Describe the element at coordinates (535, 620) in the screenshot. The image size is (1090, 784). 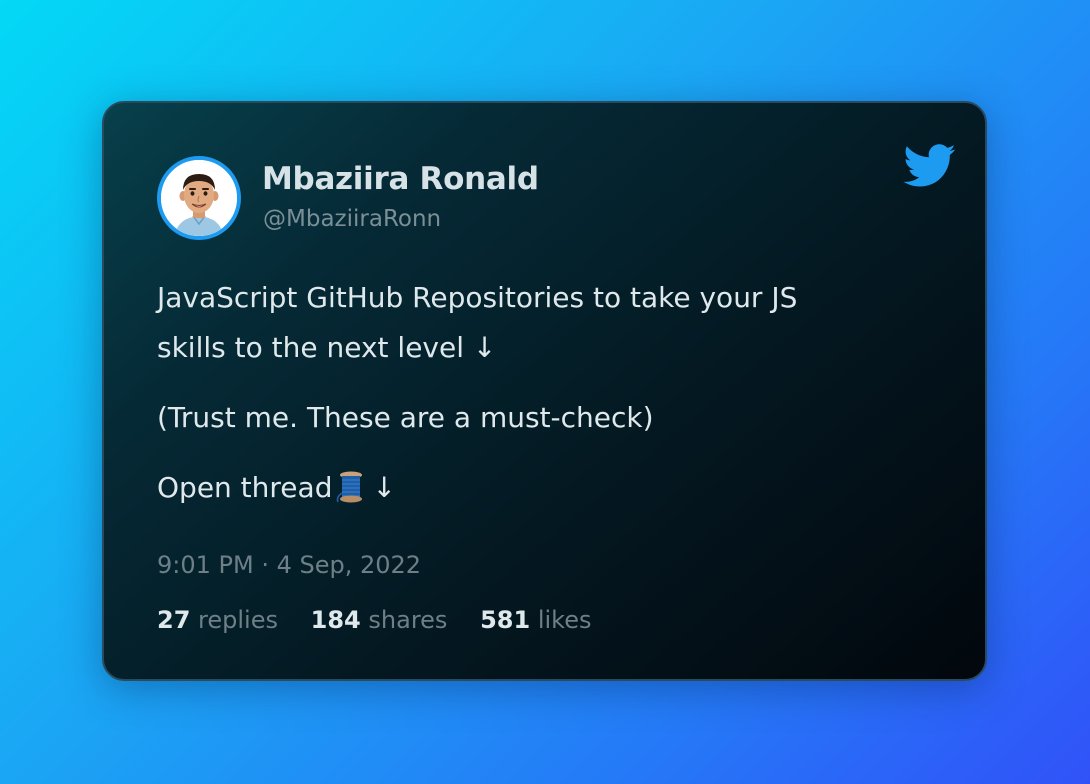
I see `likes-stat: 581 likes` at that location.